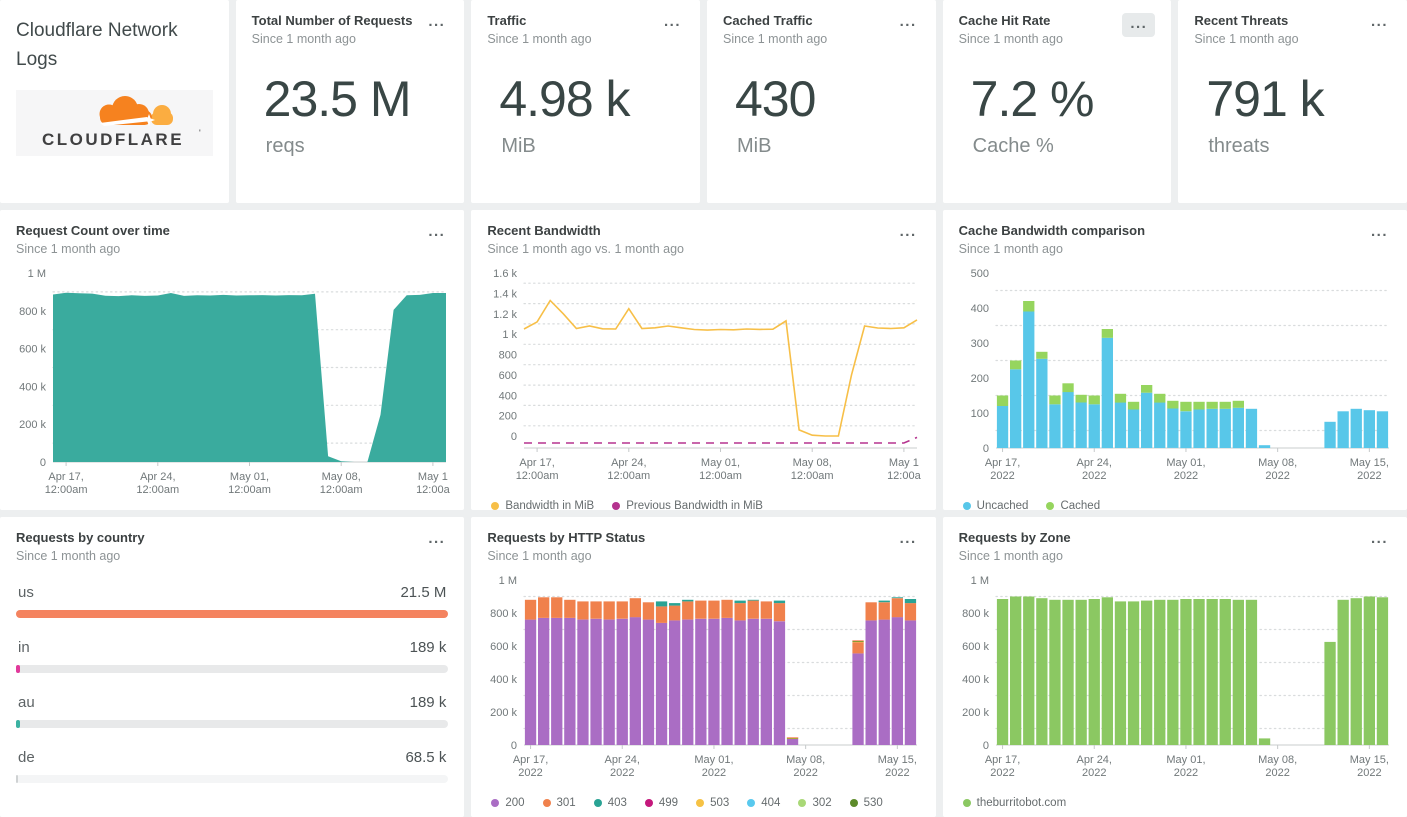 The image size is (1407, 817). Describe the element at coordinates (979, 344) in the screenshot. I see `svg-text: 300` at that location.